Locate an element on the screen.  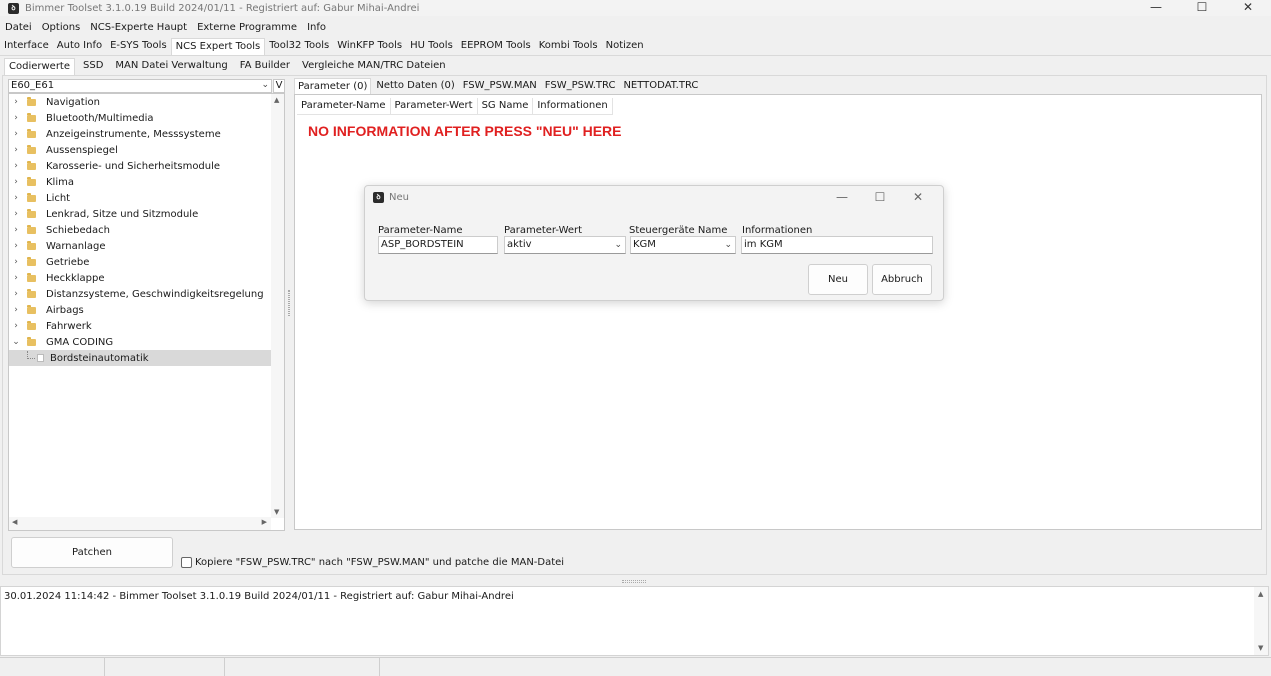
scroll-right-icon: ▶ is located at coordinates (264, 522).